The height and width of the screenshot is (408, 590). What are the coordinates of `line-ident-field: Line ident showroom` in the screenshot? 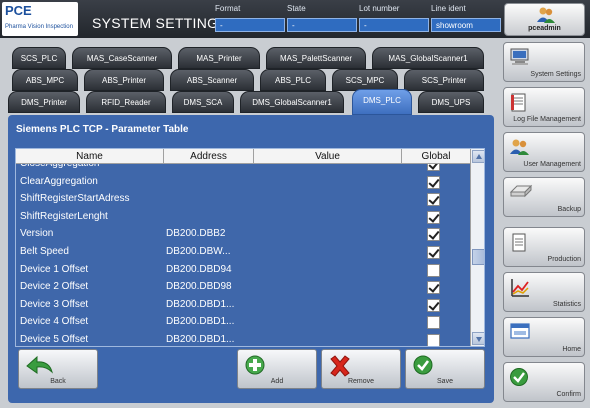 It's located at (466, 18).